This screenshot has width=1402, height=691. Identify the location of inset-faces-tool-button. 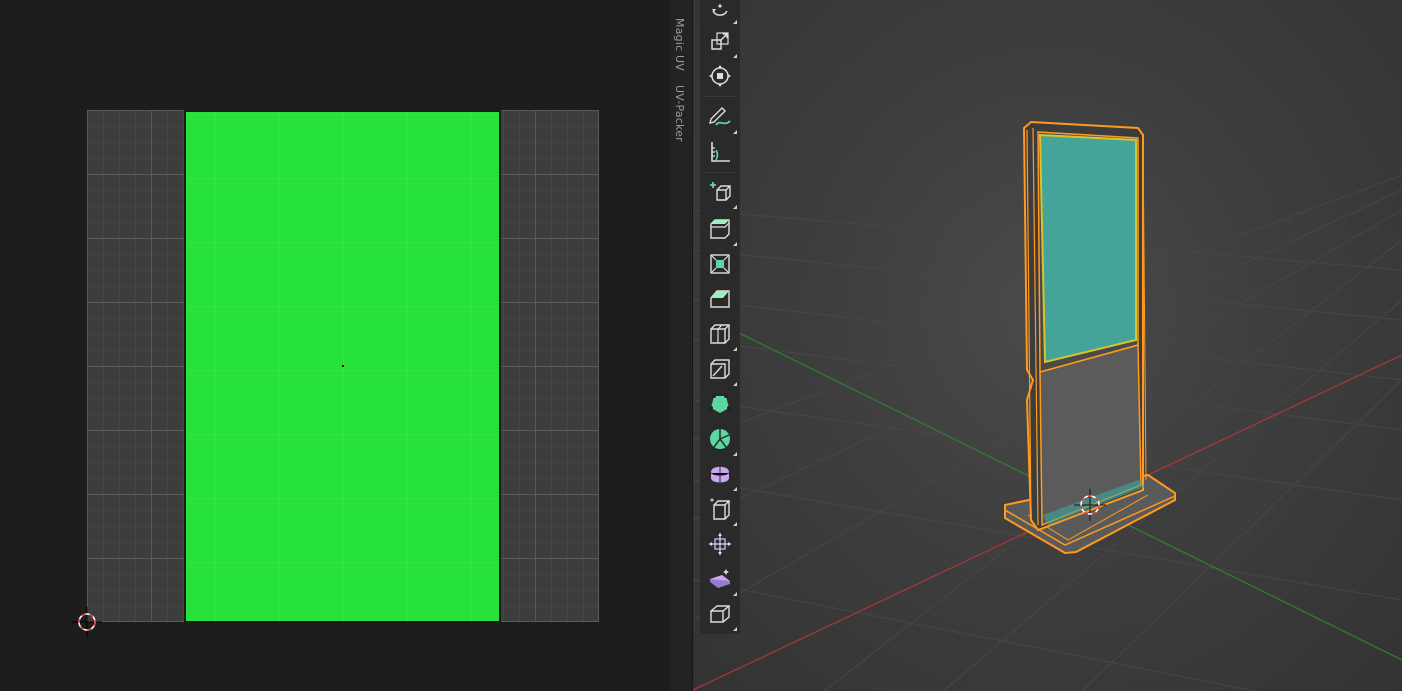
(720, 264).